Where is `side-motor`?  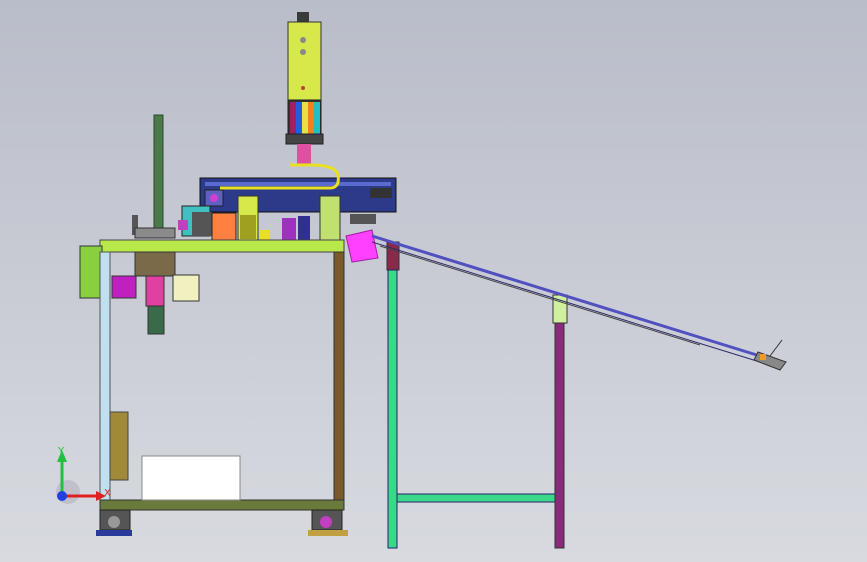 side-motor is located at coordinates (91, 272).